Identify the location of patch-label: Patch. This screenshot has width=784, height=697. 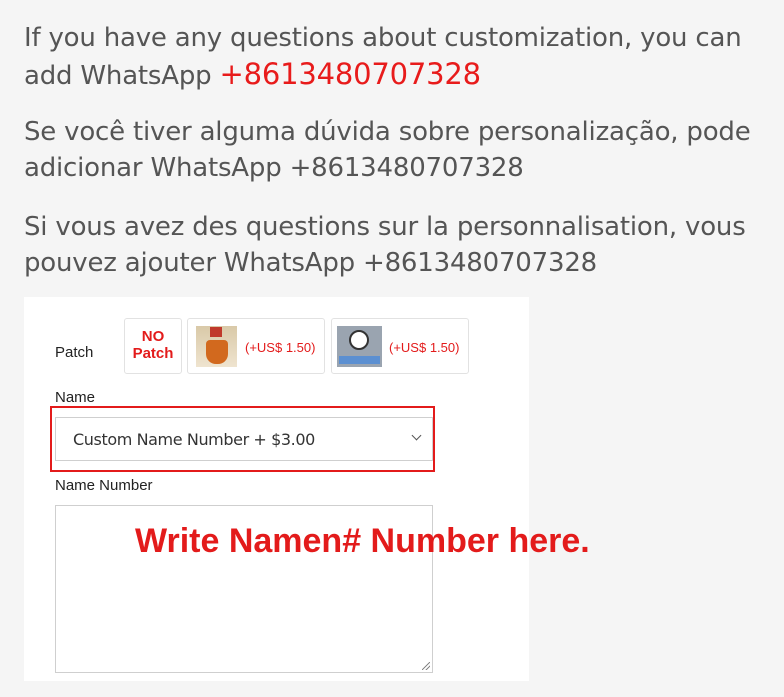
(74, 352).